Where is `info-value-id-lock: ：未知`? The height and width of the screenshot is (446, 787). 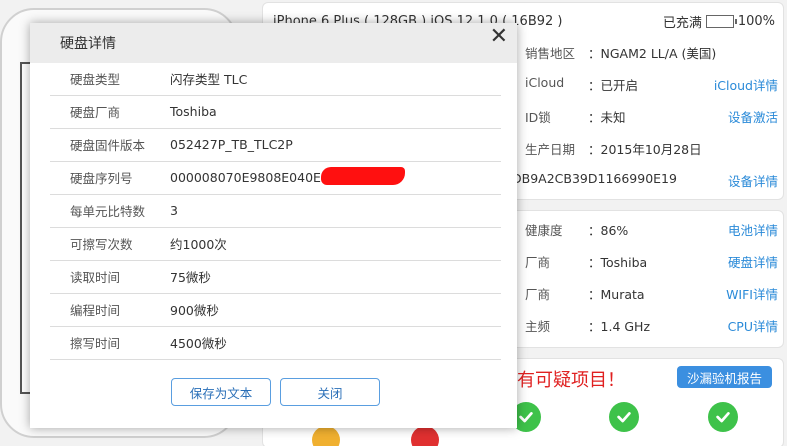 info-value-id-lock: ：未知 is located at coordinates (607, 116).